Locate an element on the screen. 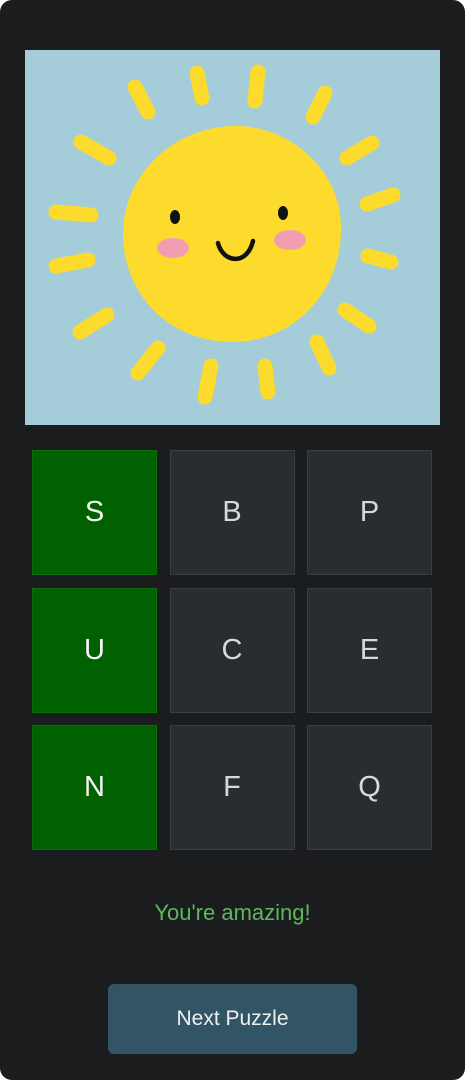 The width and height of the screenshot is (465, 1080). next-puzzle-button: Next Puzzle is located at coordinates (232, 1019).